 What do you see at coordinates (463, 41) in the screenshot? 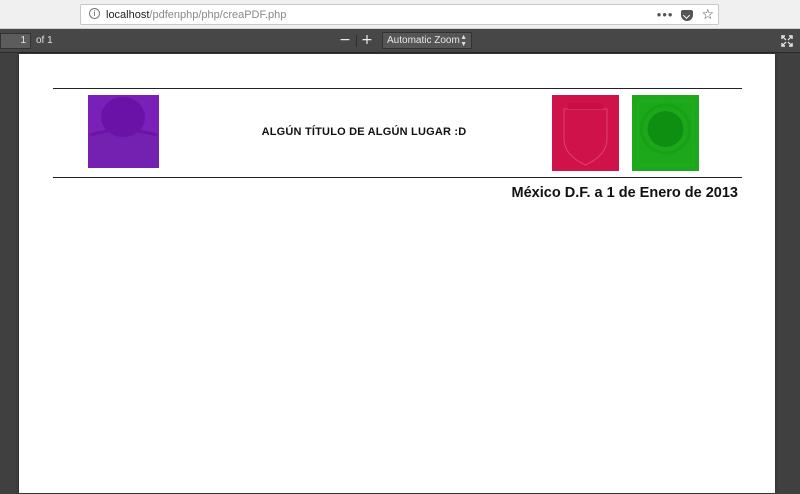
I see `select-arrows-icon: ▲ ▼` at bounding box center [463, 41].